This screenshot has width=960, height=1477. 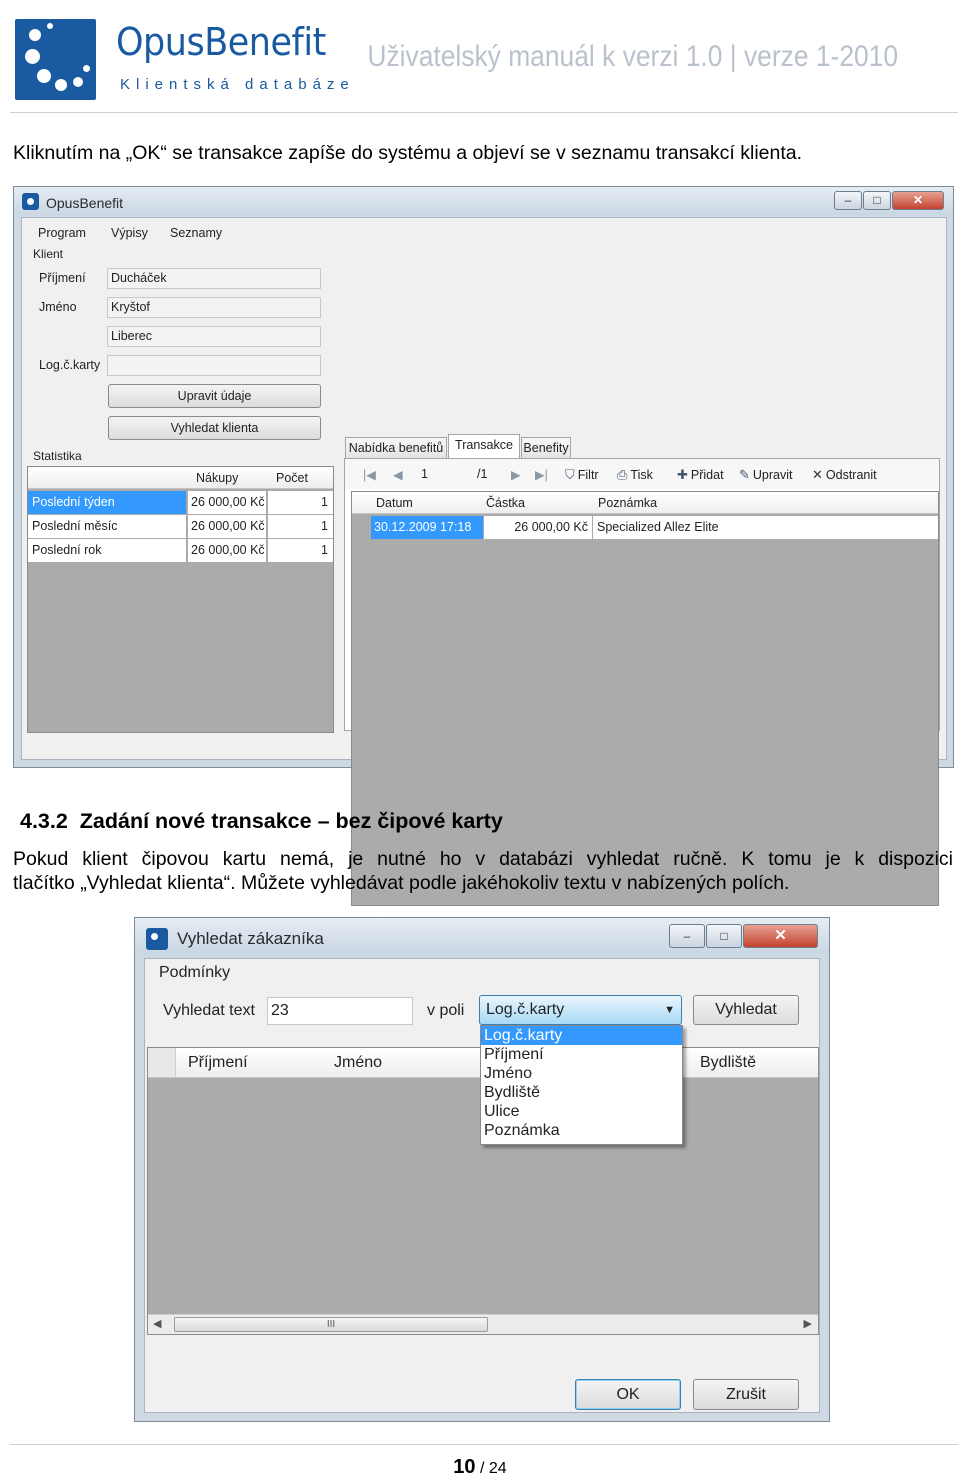 What do you see at coordinates (394, 503) in the screenshot?
I see `date-column-header: Datum` at bounding box center [394, 503].